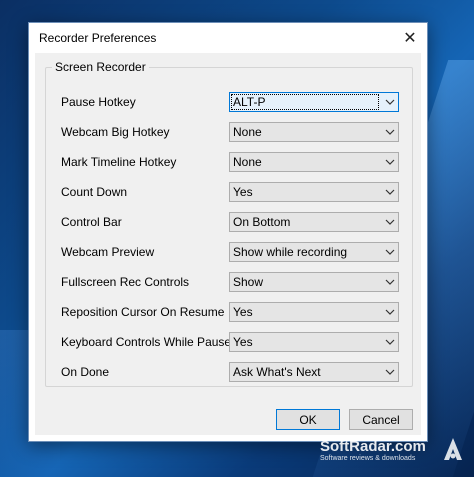 The image size is (474, 477). What do you see at coordinates (314, 192) in the screenshot?
I see `count-down-select: Yes` at bounding box center [314, 192].